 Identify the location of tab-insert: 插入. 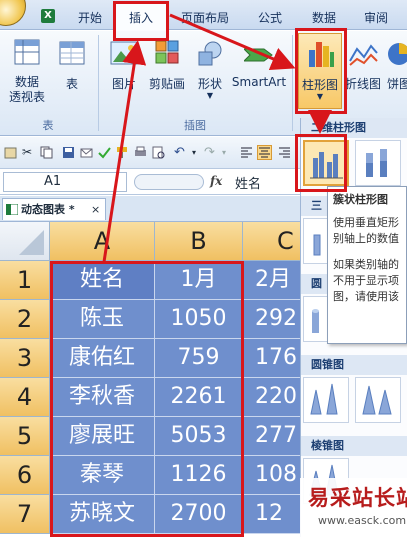
(141, 17).